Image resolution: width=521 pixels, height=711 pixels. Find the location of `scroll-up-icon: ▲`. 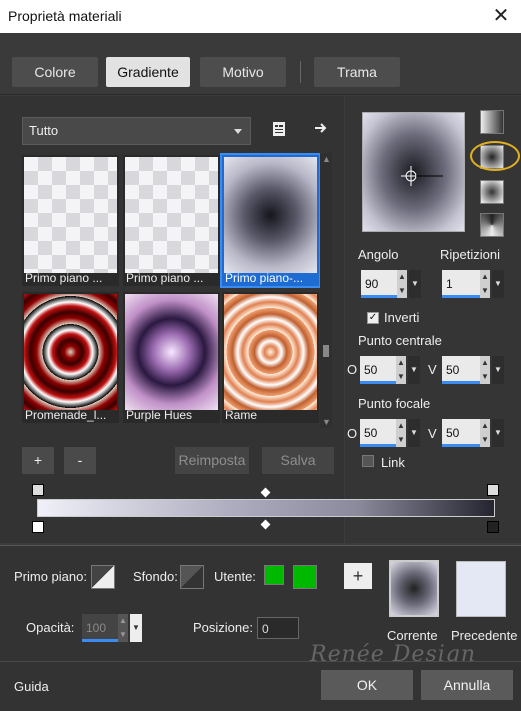

scroll-up-icon: ▲ is located at coordinates (326, 159).